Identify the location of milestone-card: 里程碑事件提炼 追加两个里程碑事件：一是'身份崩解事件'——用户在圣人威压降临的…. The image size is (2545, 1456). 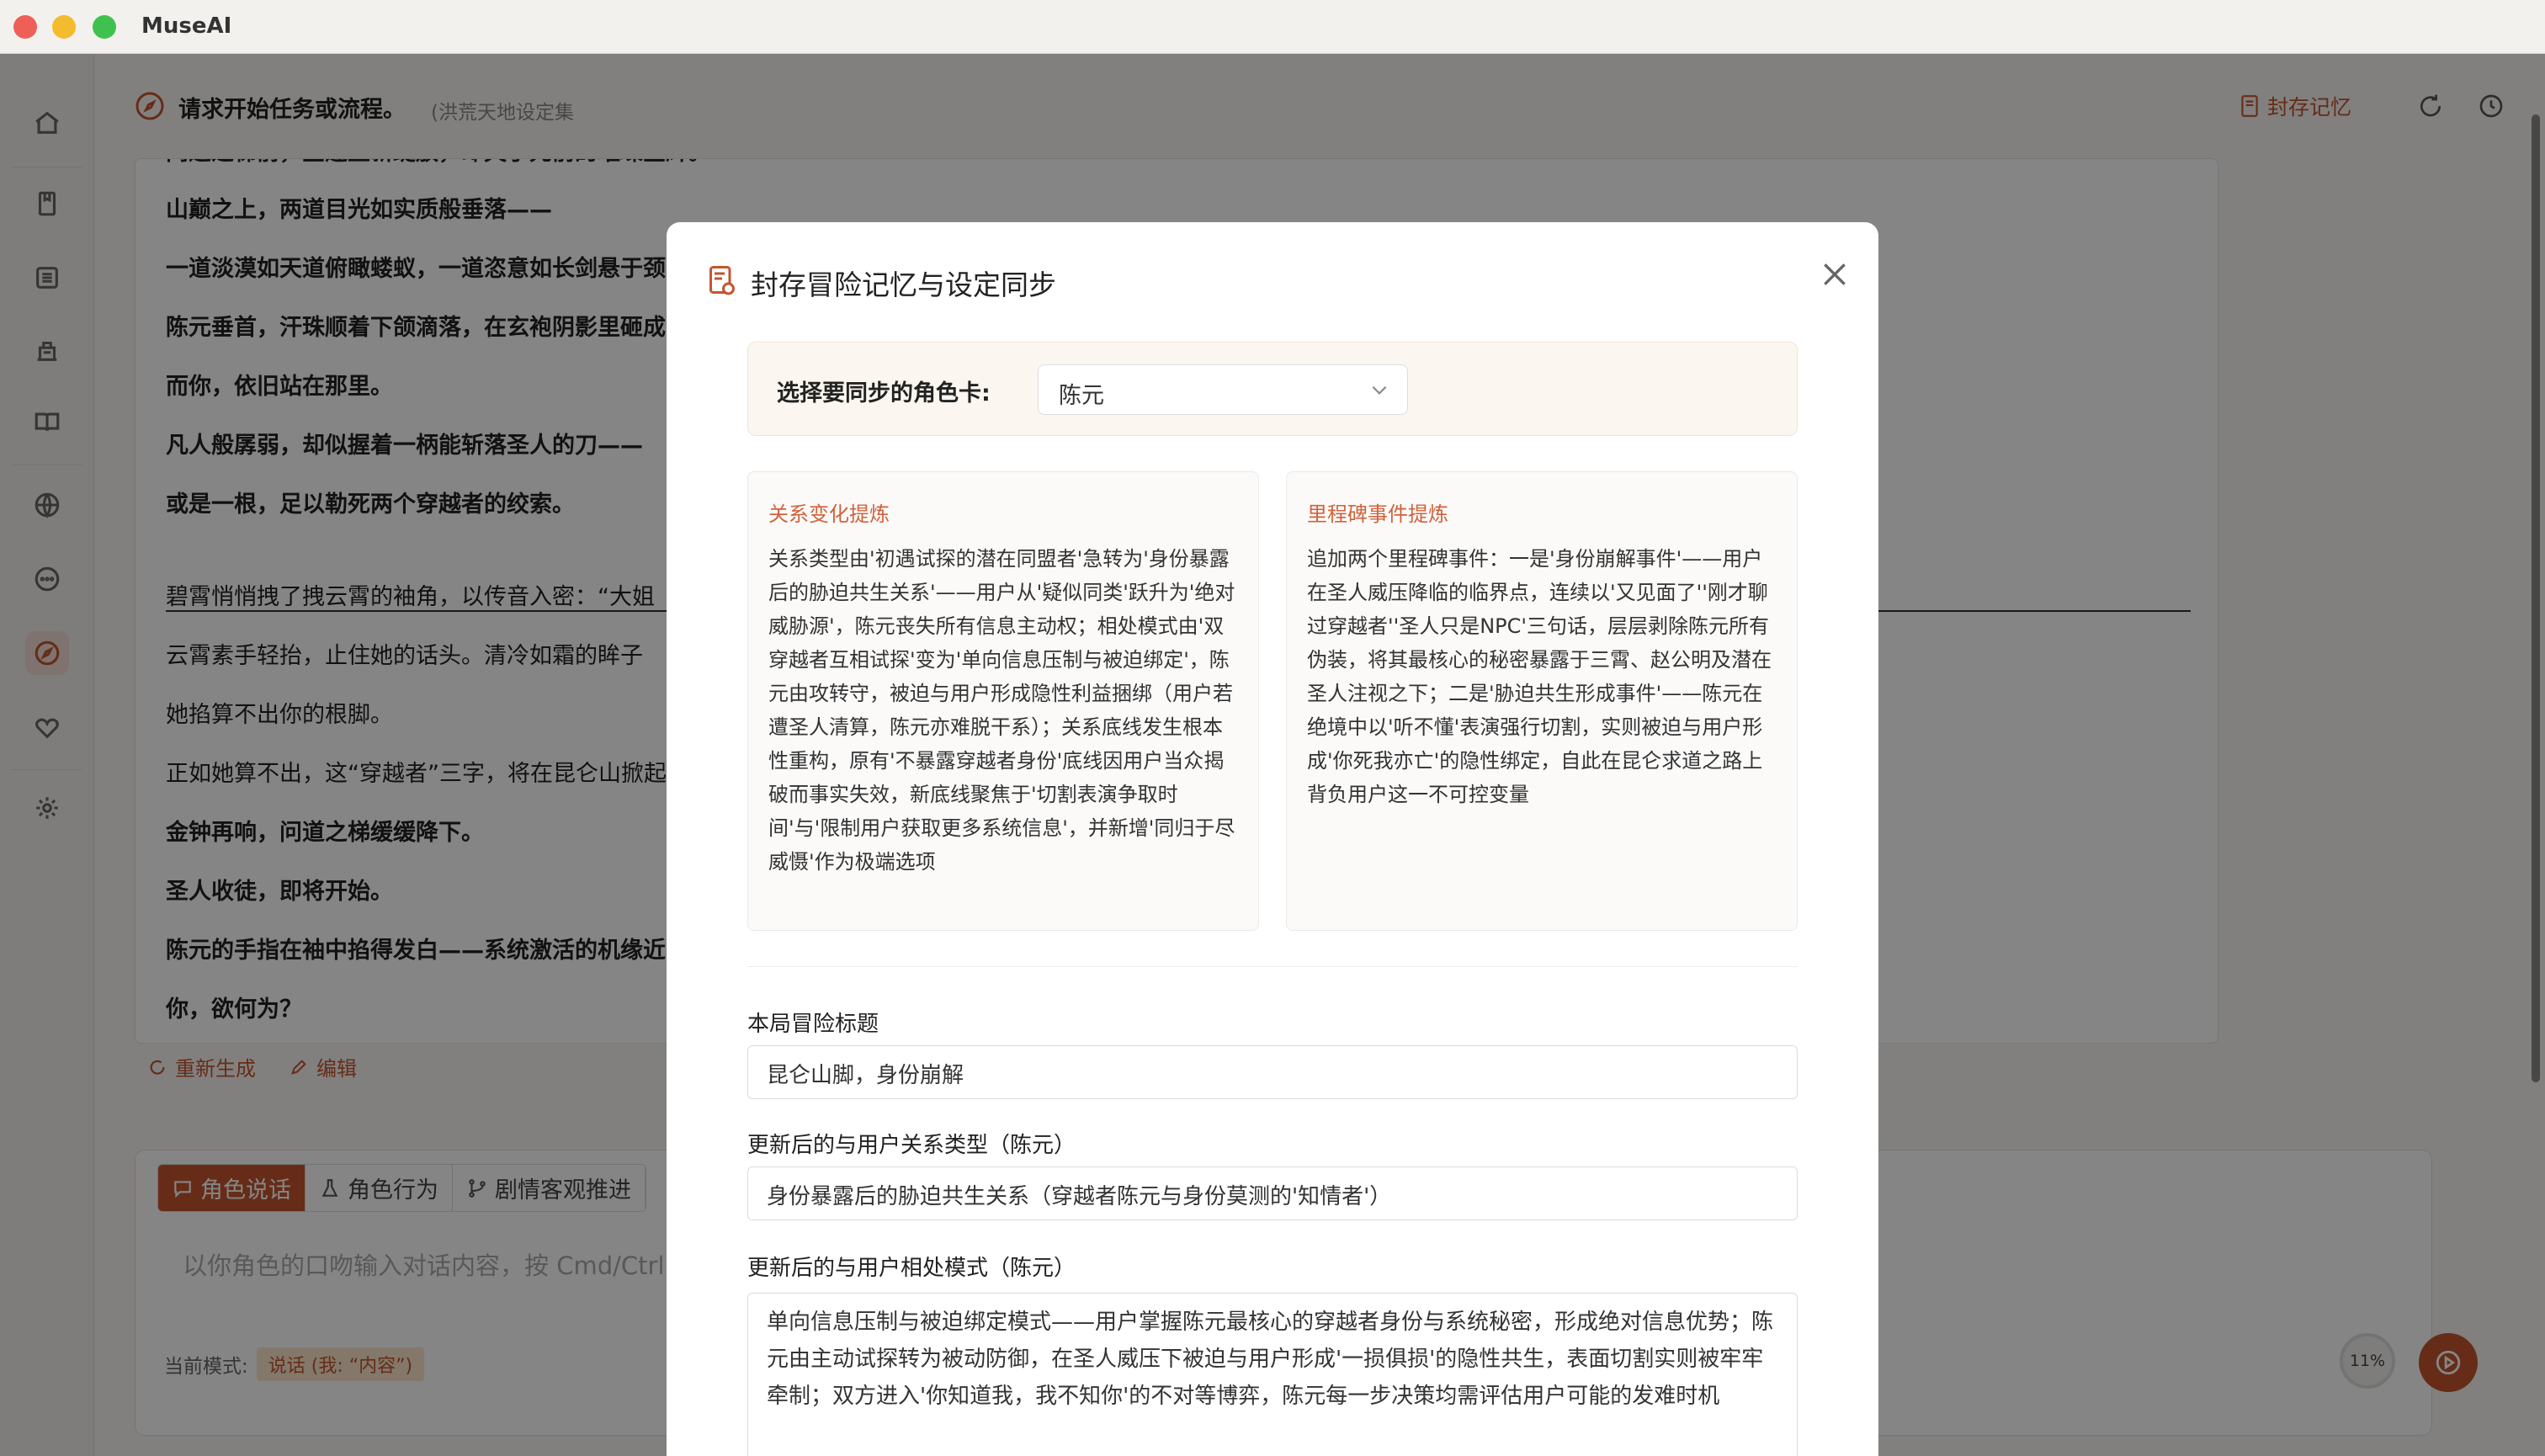
(1542, 701).